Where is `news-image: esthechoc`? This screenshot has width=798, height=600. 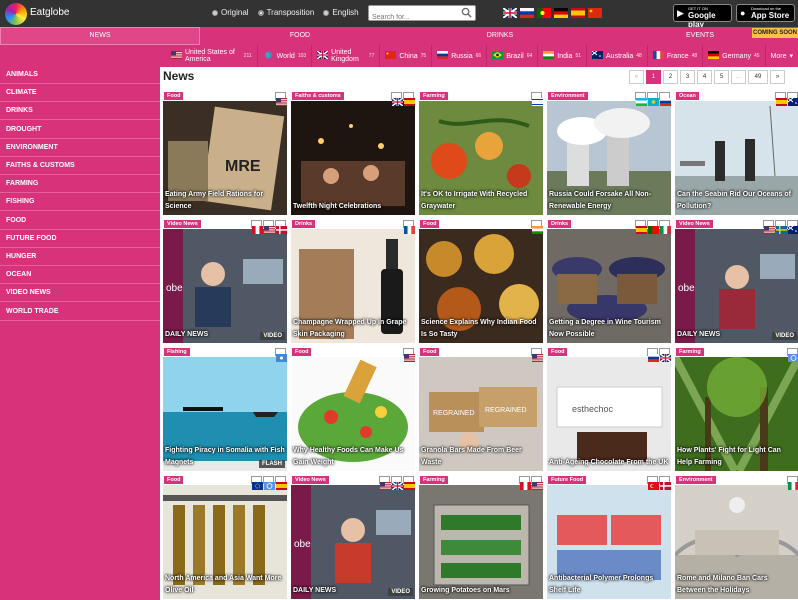 news-image: esthechoc is located at coordinates (609, 414).